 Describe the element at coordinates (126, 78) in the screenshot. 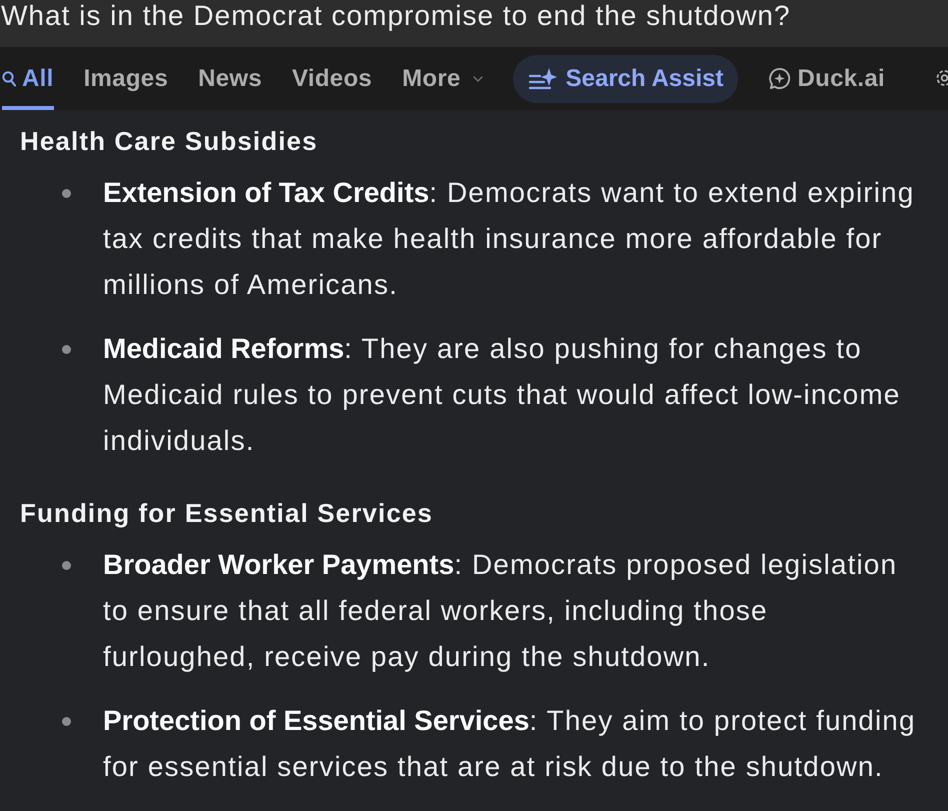

I see `nav-tab: Images` at that location.